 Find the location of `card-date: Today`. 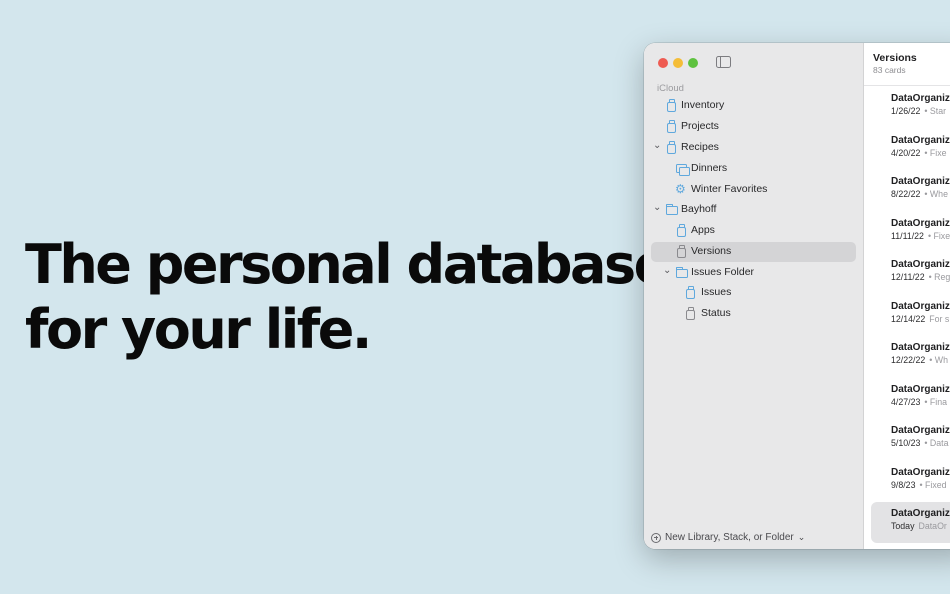

card-date: Today is located at coordinates (903, 526).